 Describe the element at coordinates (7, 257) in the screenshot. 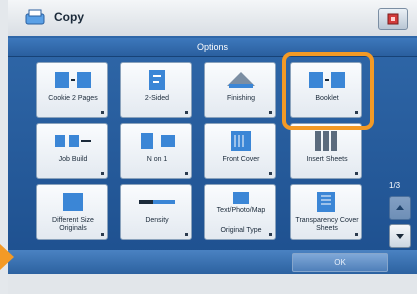

I see `callout-arrow` at that location.